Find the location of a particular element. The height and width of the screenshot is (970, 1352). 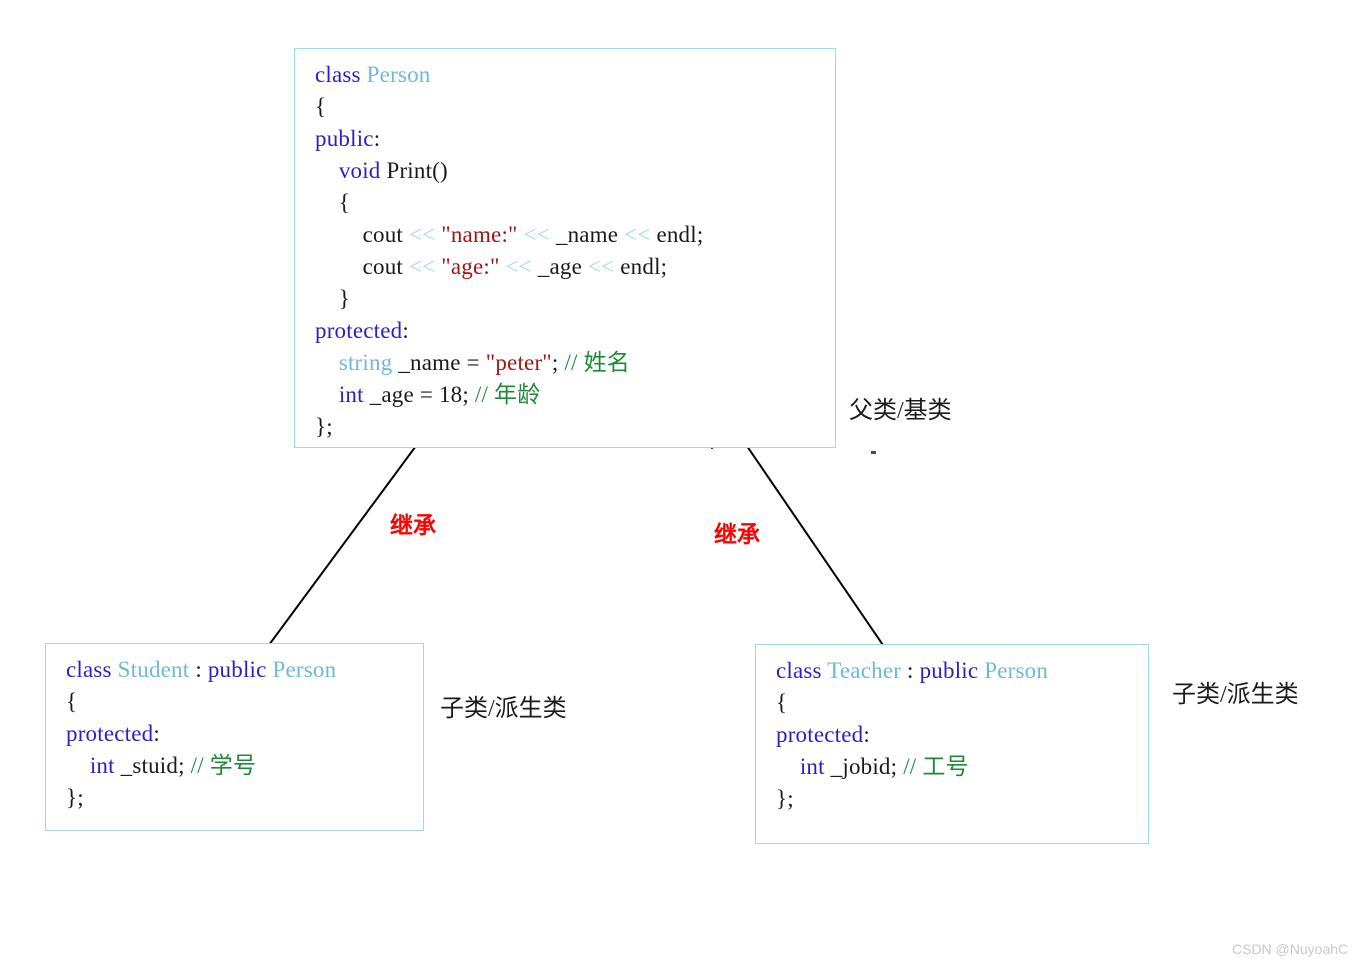

child-class-label-student: 子类/派生类 is located at coordinates (503, 709).